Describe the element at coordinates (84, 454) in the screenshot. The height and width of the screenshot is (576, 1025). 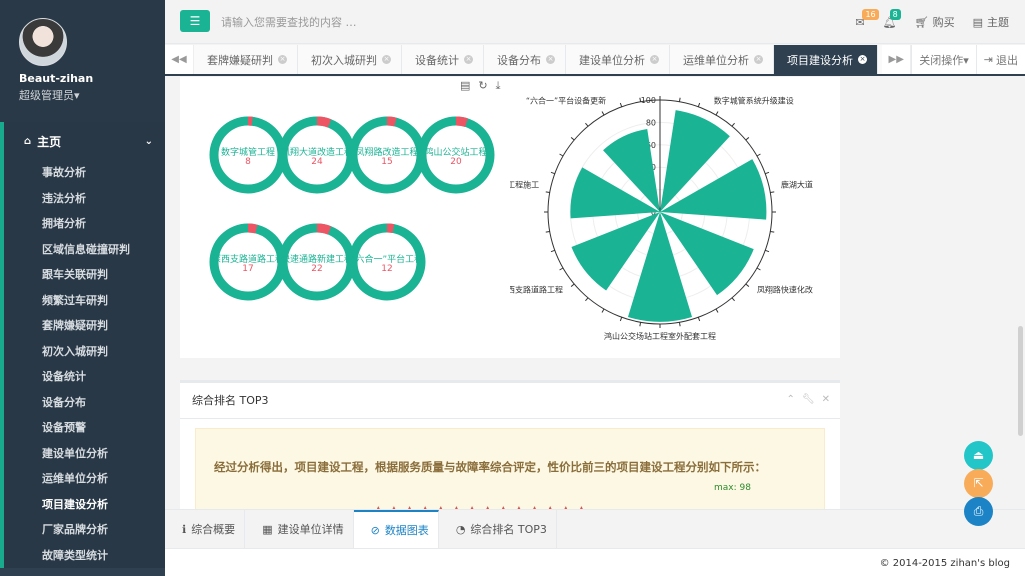
I see `sidebar-item: 建设单位分析` at that location.